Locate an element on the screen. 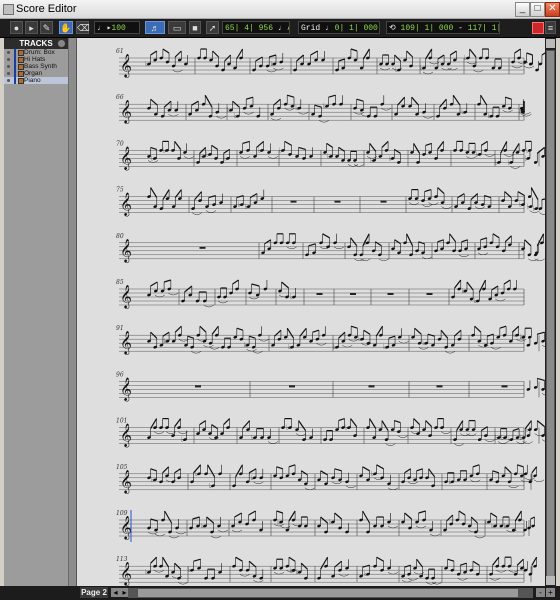 This screenshot has height=600, width=560. scroll-up-icon is located at coordinates (550, 43).